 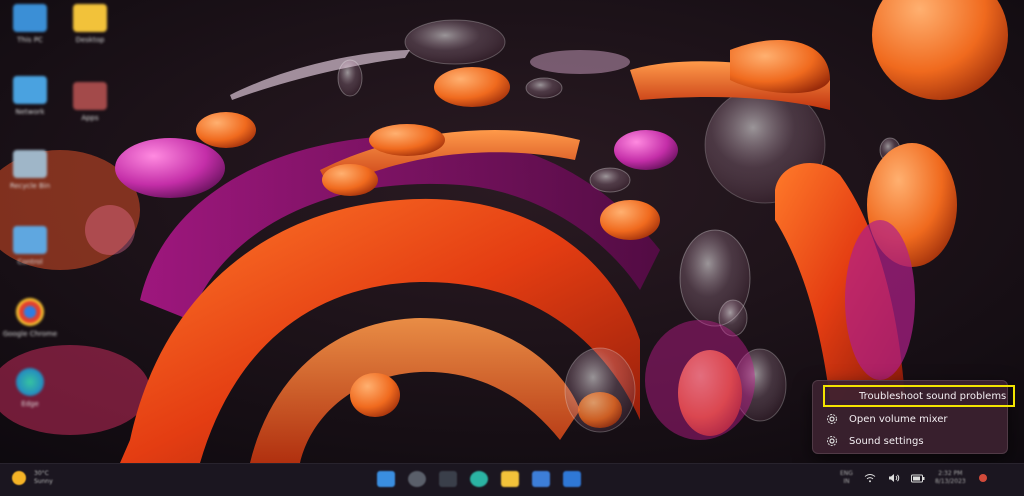 I want to click on menu-item-label: Open volume mixer, so click(x=898, y=419).